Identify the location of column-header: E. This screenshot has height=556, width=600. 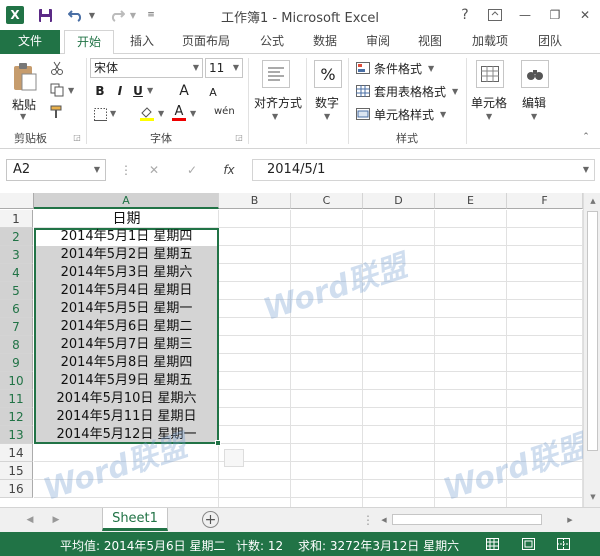
(471, 201).